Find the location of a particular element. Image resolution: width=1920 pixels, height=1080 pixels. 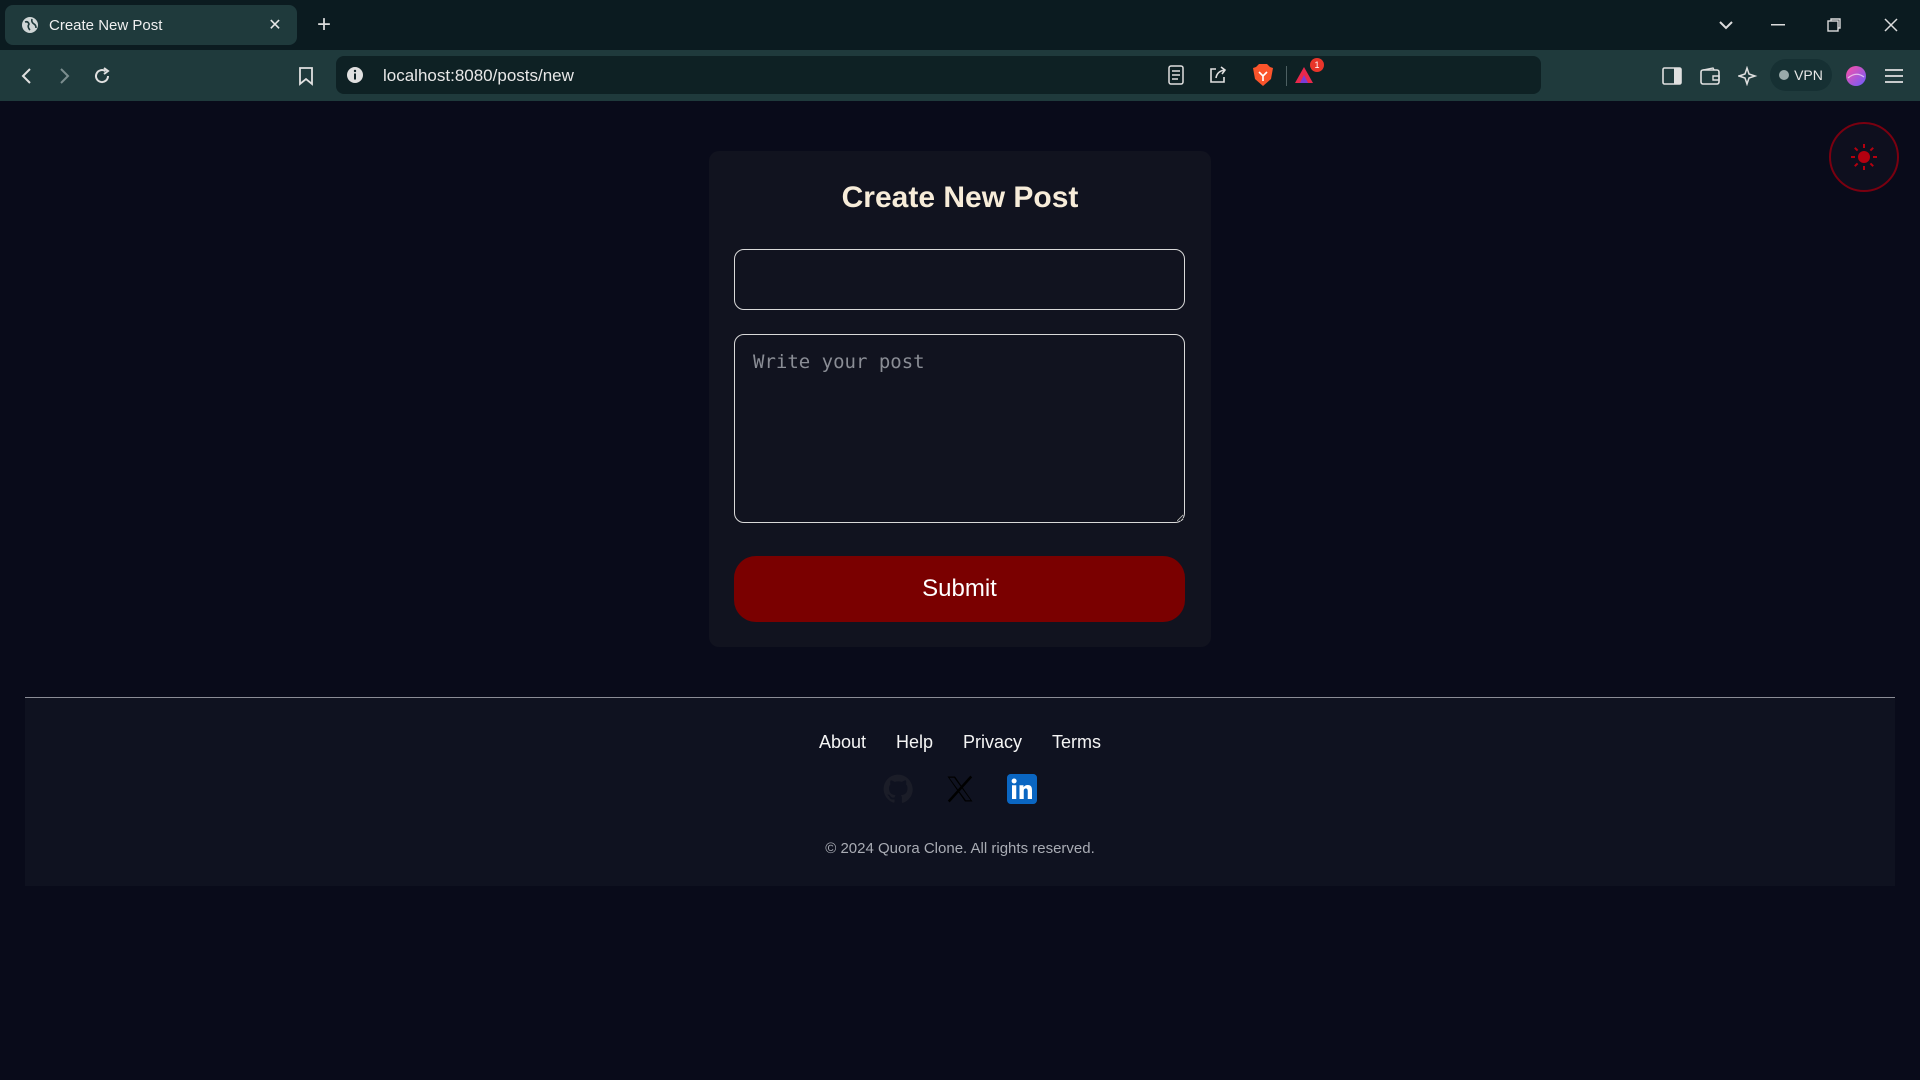

new-tab-icon: + is located at coordinates (324, 25).